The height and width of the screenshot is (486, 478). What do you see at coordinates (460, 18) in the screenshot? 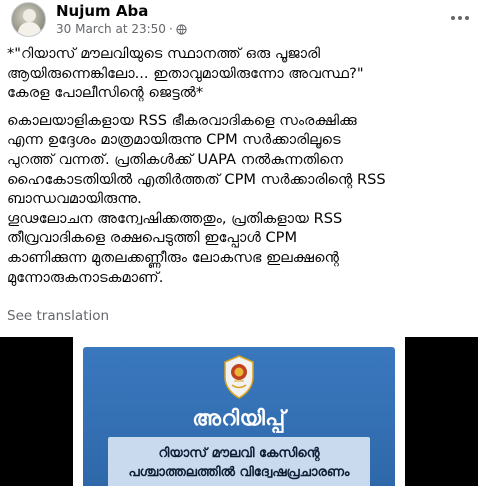
I see `more-options-icon` at bounding box center [460, 18].